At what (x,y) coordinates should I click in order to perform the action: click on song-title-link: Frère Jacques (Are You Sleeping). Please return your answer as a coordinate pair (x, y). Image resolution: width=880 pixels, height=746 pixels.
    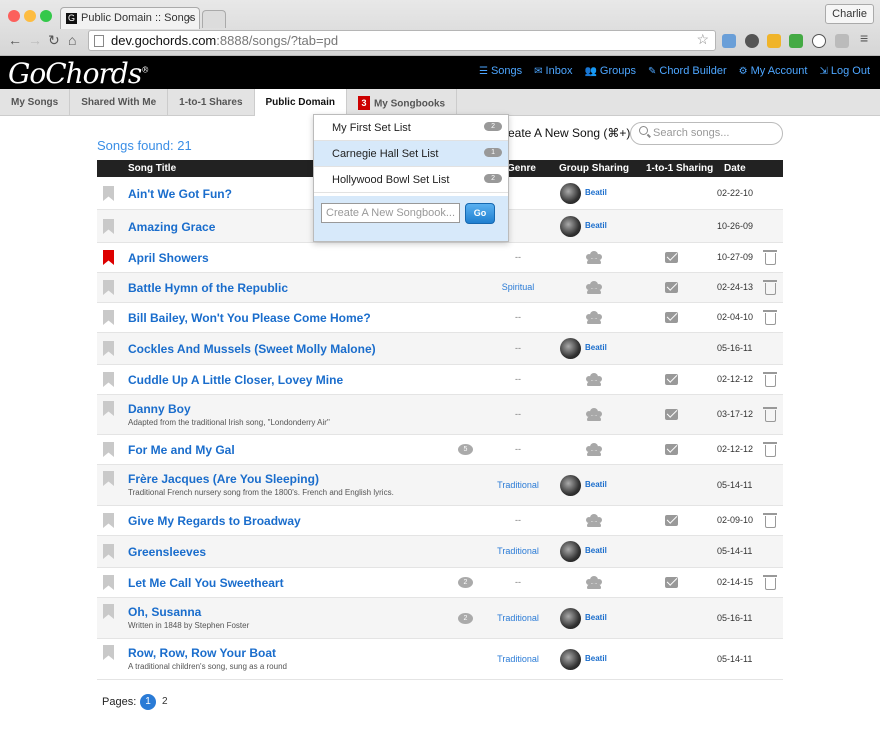
    Looking at the image, I should click on (223, 479).